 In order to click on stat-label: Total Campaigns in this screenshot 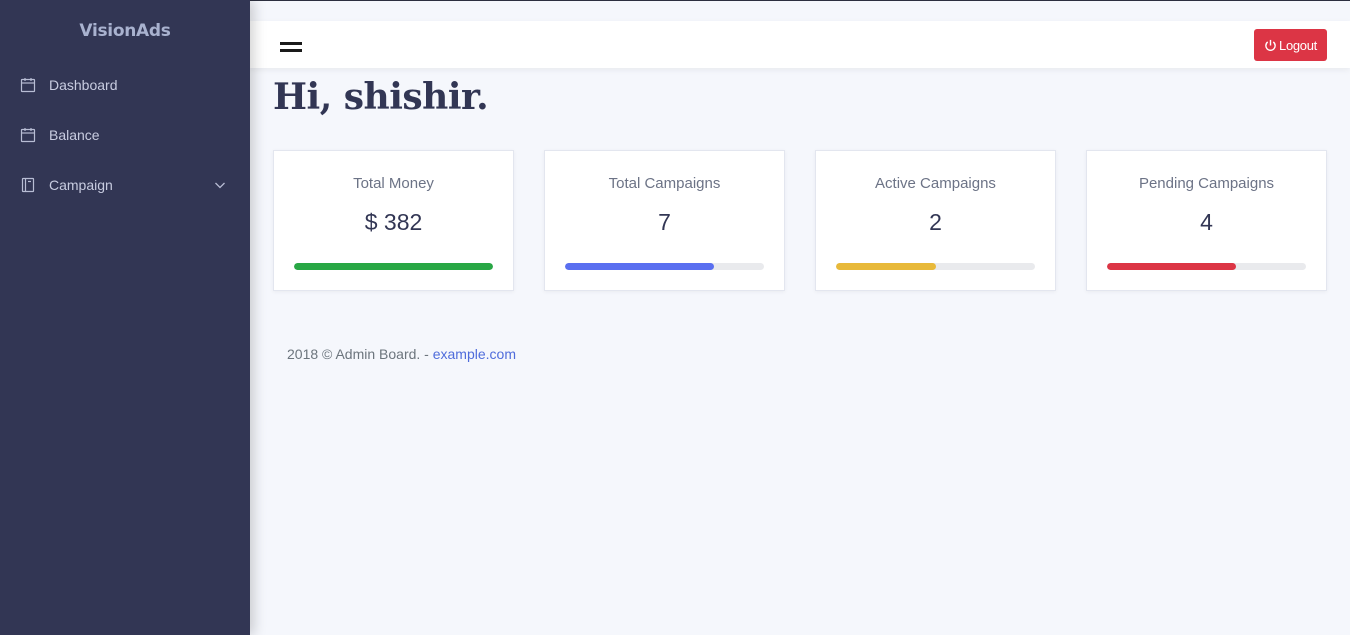, I will do `click(664, 183)`.